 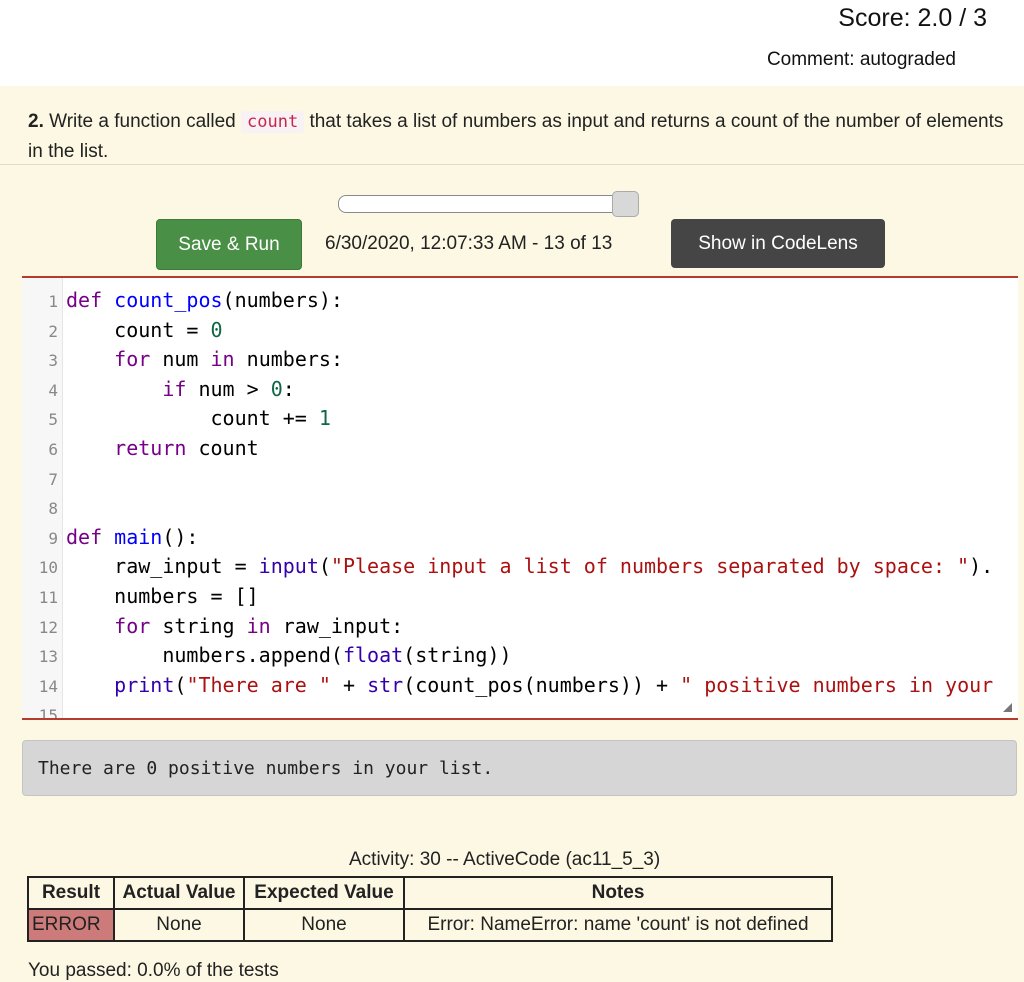 What do you see at coordinates (520, 710) in the screenshot?
I see `code-line-15: 15` at bounding box center [520, 710].